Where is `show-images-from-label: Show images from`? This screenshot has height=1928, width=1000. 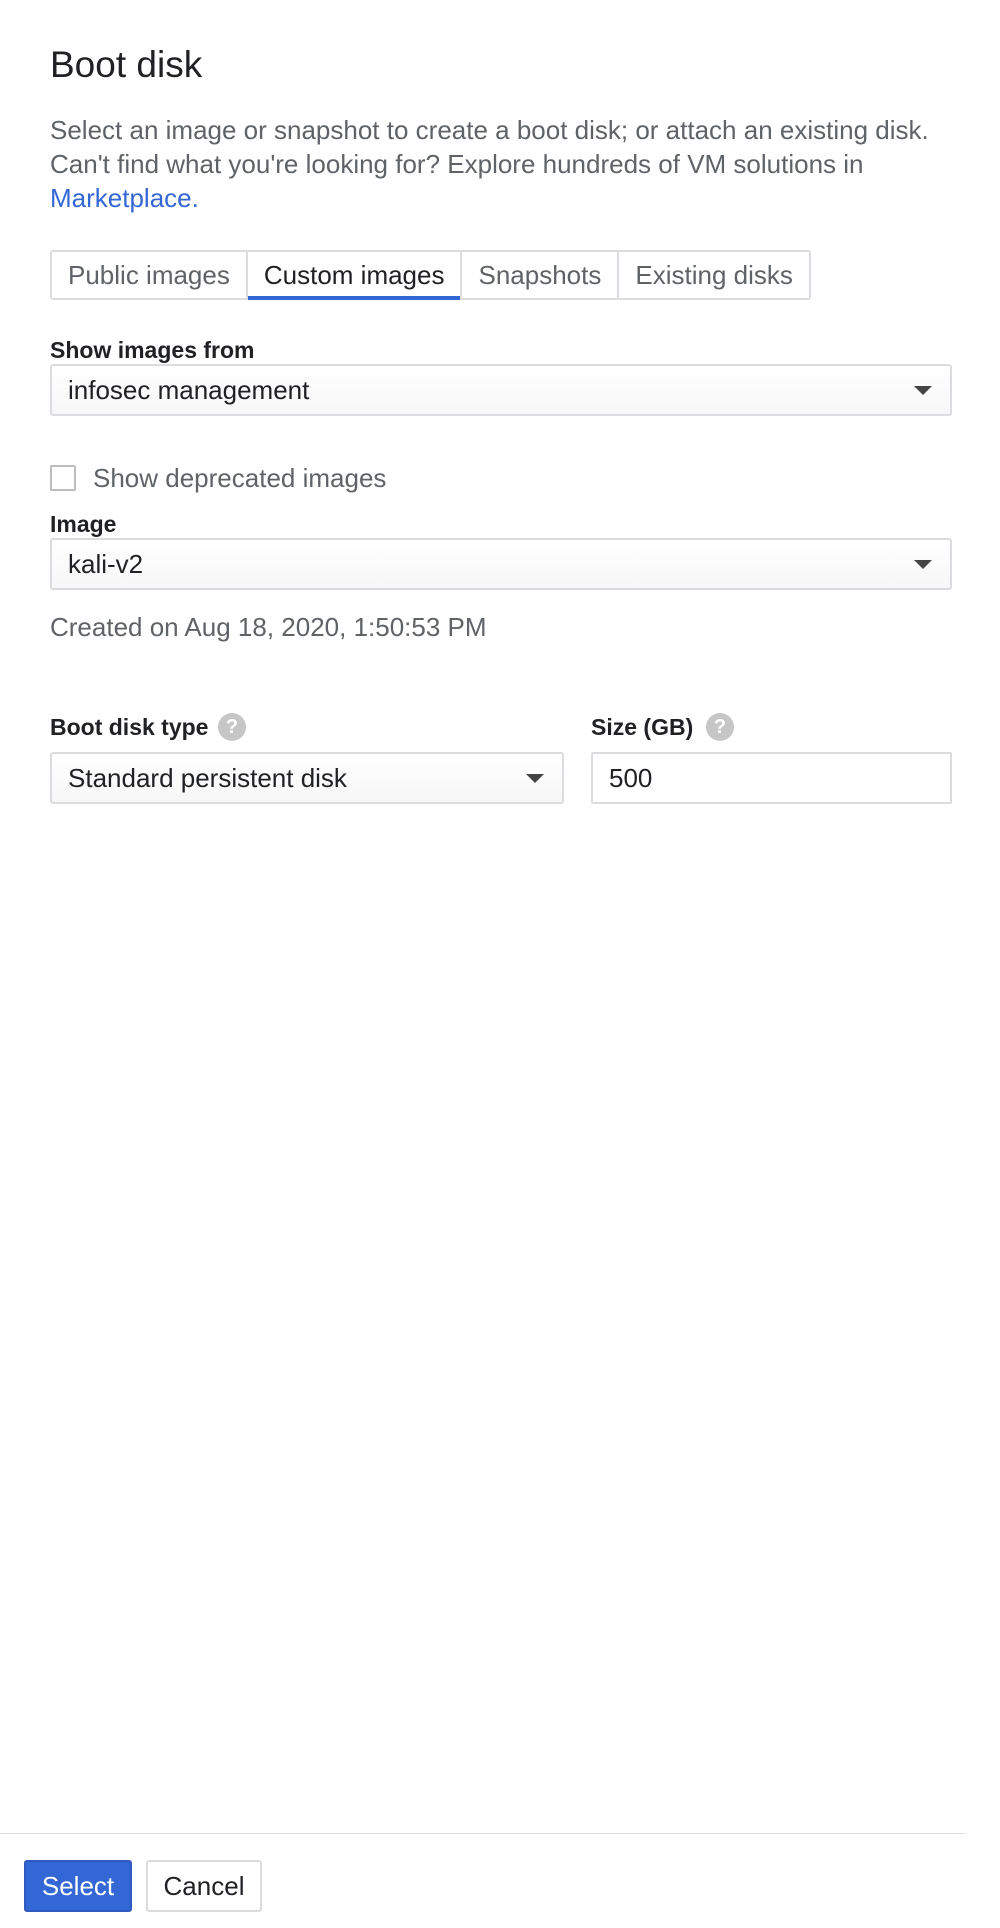
show-images-from-label: Show images from is located at coordinates (152, 350).